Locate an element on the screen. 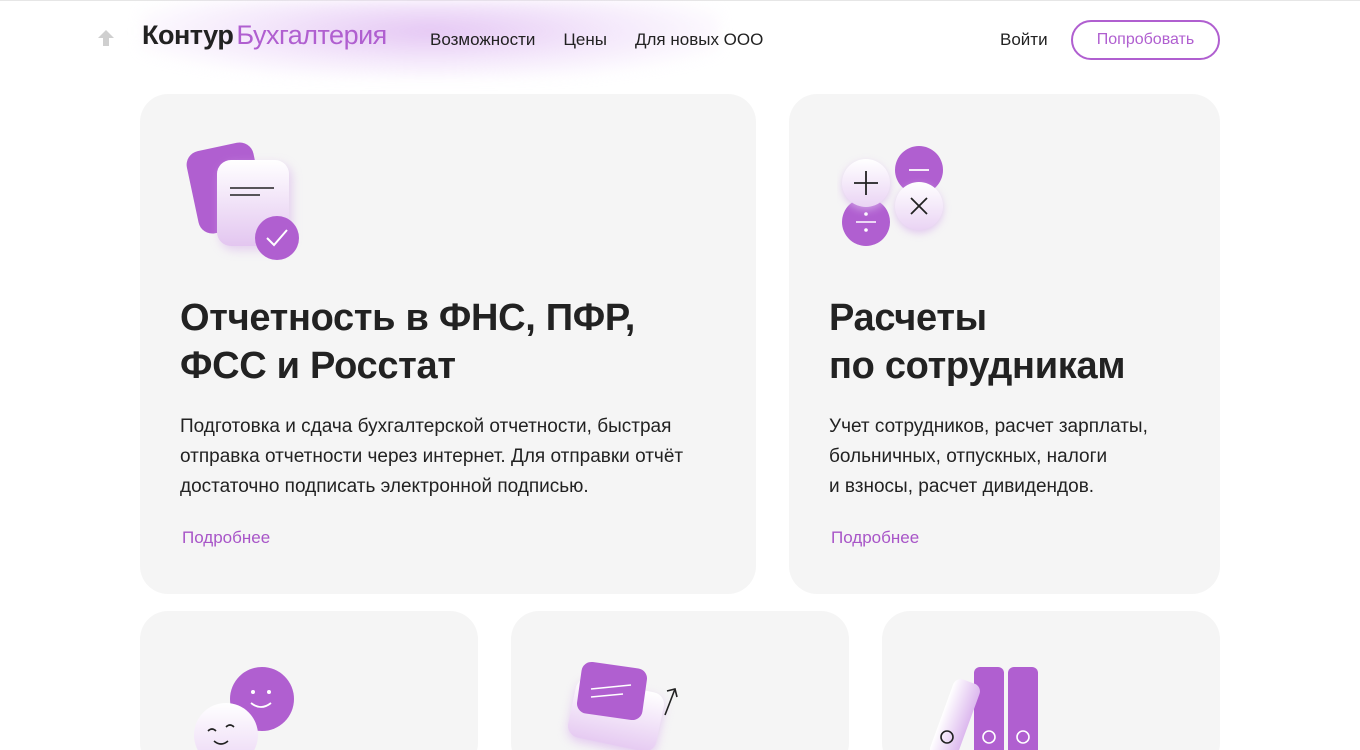  logo: Контур Бухгалтерия is located at coordinates (264, 35).